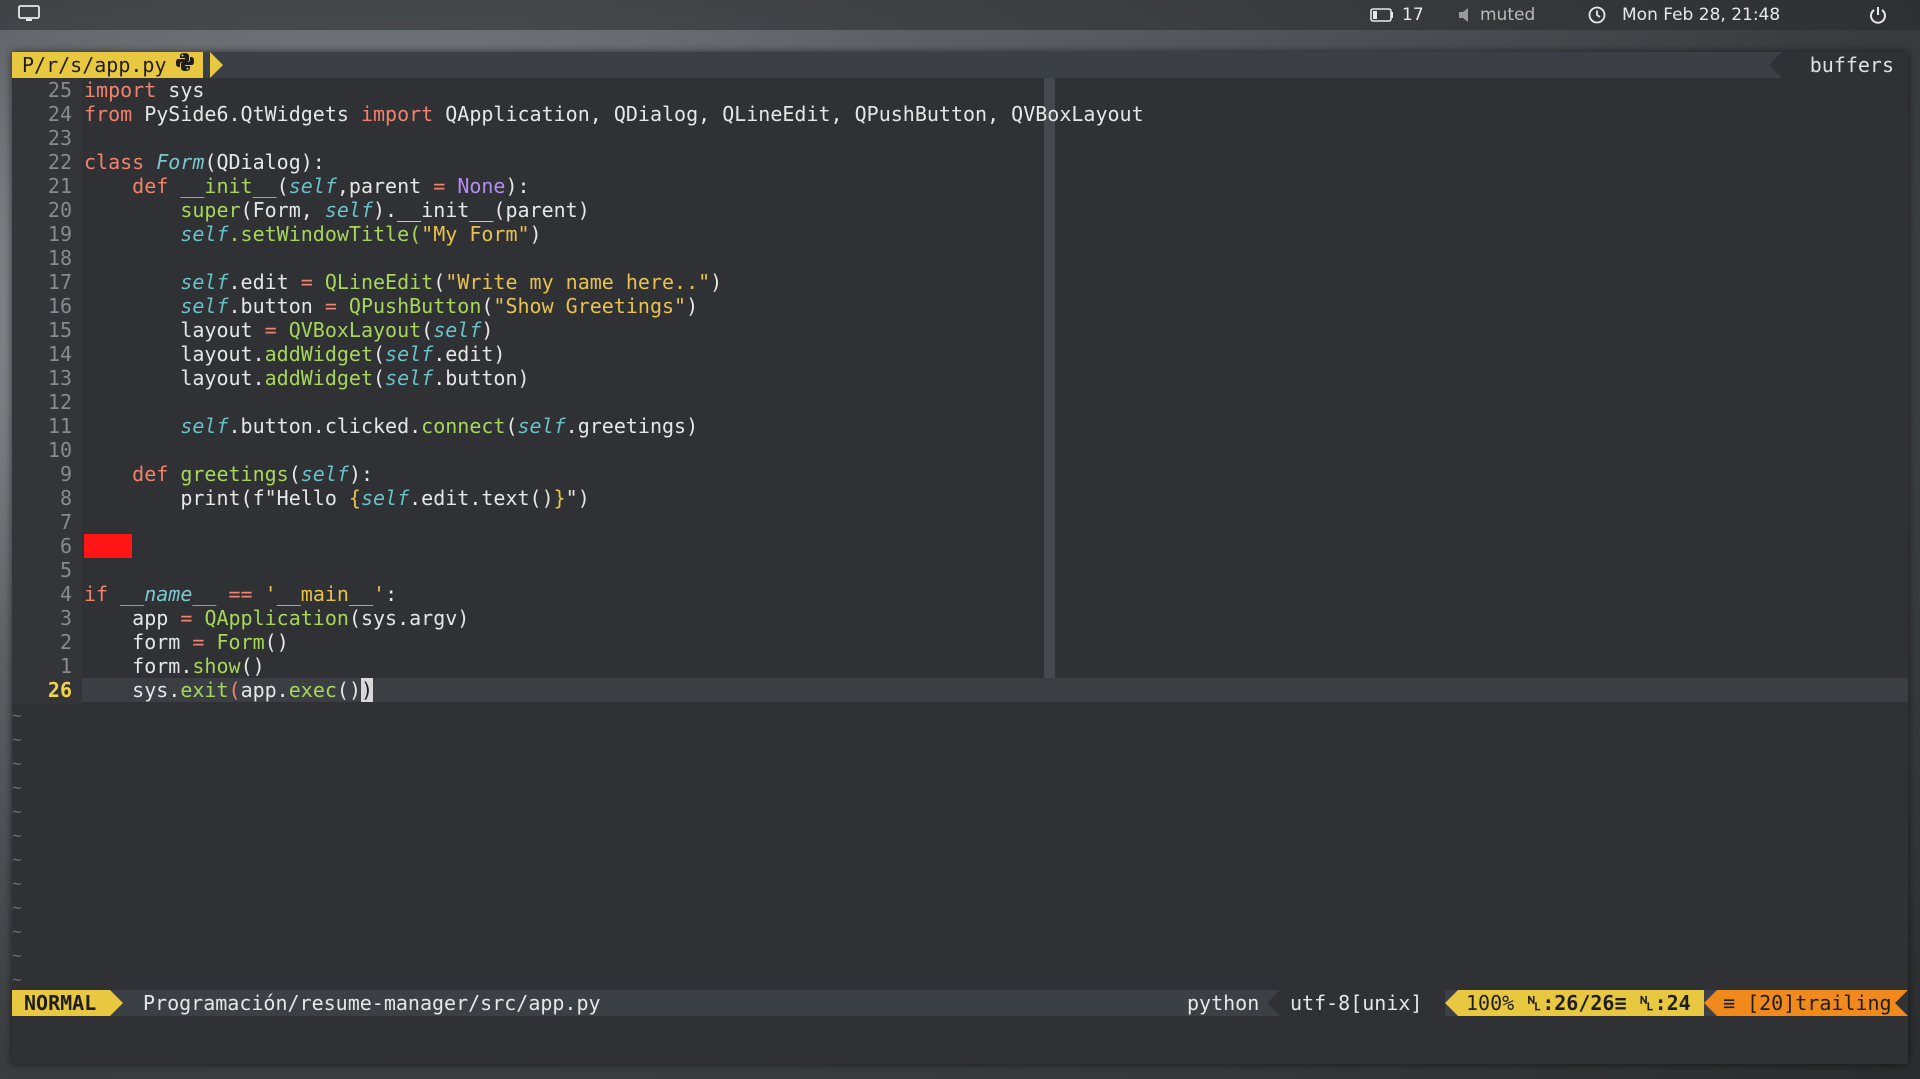  Describe the element at coordinates (65, 570) in the screenshot. I see `line-number: 5` at that location.